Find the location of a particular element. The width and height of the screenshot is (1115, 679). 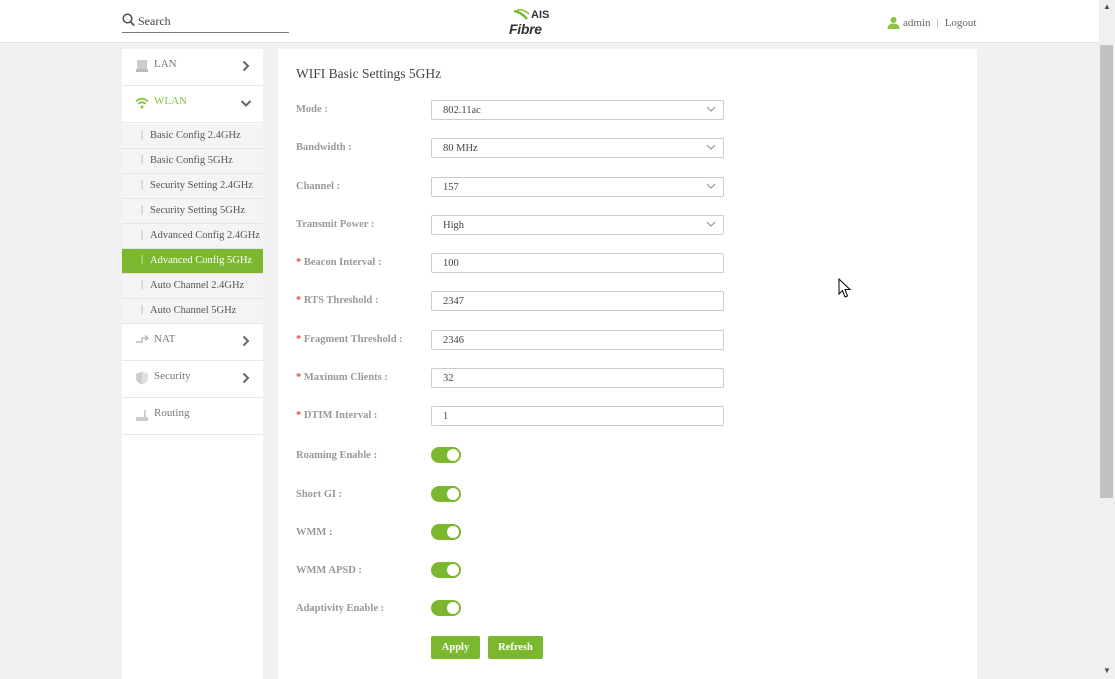

channel-value: 157 is located at coordinates (451, 187).